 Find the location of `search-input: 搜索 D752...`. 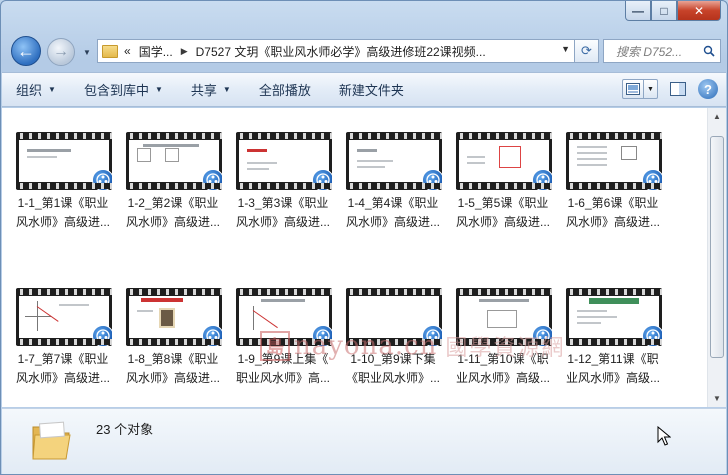

search-input: 搜索 D752... is located at coordinates (662, 51).